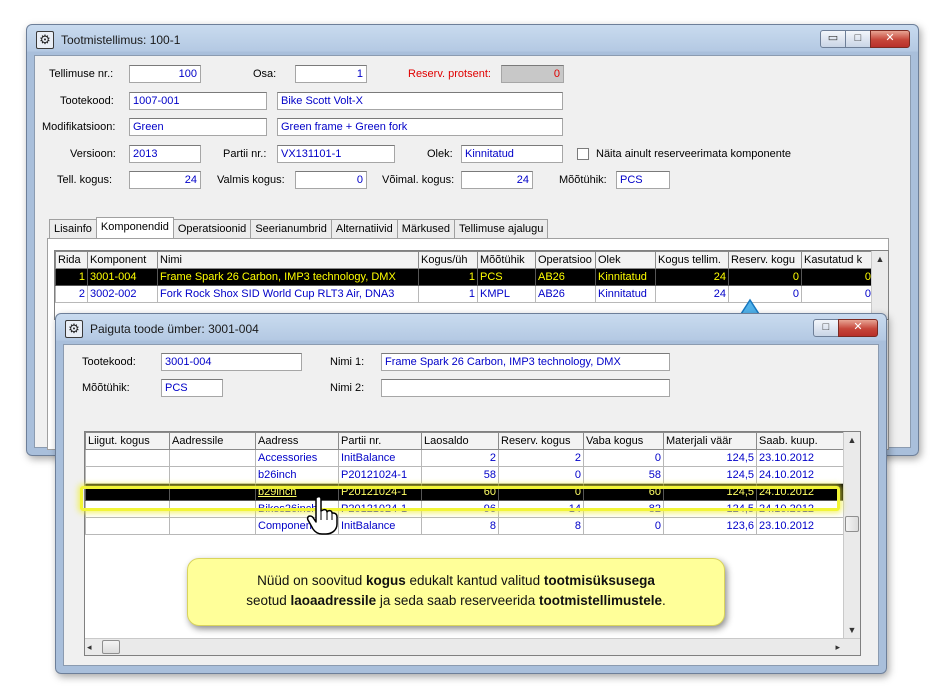 The width and height of the screenshot is (942, 698). Describe the element at coordinates (565, 294) in the screenshot. I see `table-cell: AB26` at that location.